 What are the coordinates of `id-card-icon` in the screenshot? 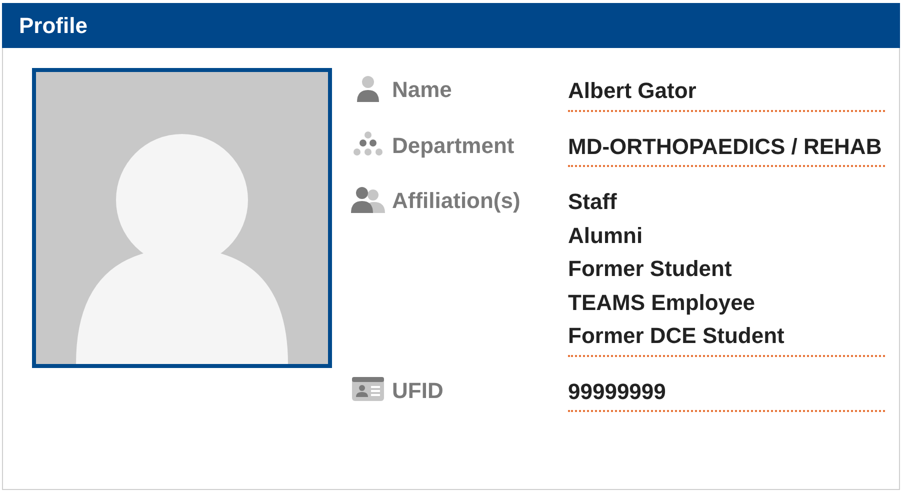 It's located at (368, 389).